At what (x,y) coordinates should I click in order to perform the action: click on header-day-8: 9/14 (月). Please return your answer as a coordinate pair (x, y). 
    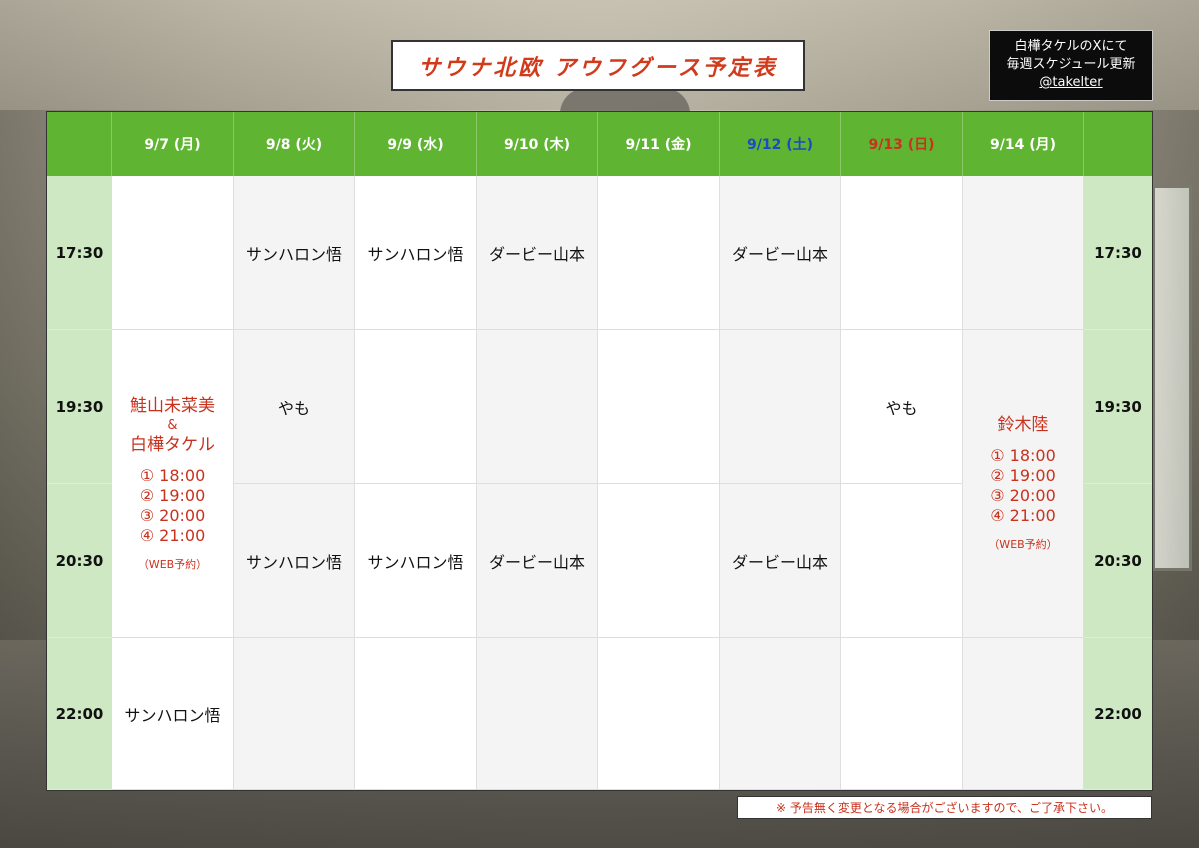
    Looking at the image, I should click on (1023, 144).